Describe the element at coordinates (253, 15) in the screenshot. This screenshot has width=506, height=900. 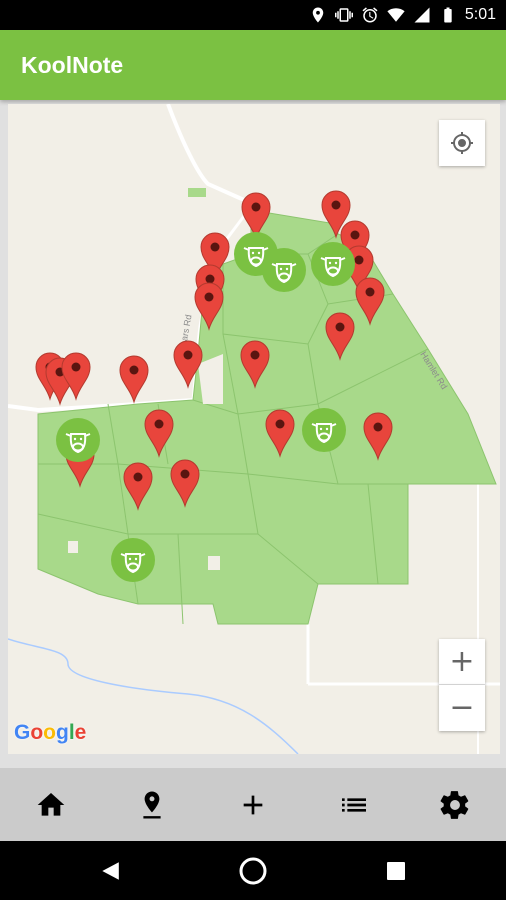
I see `status-bar: 5:01` at that location.